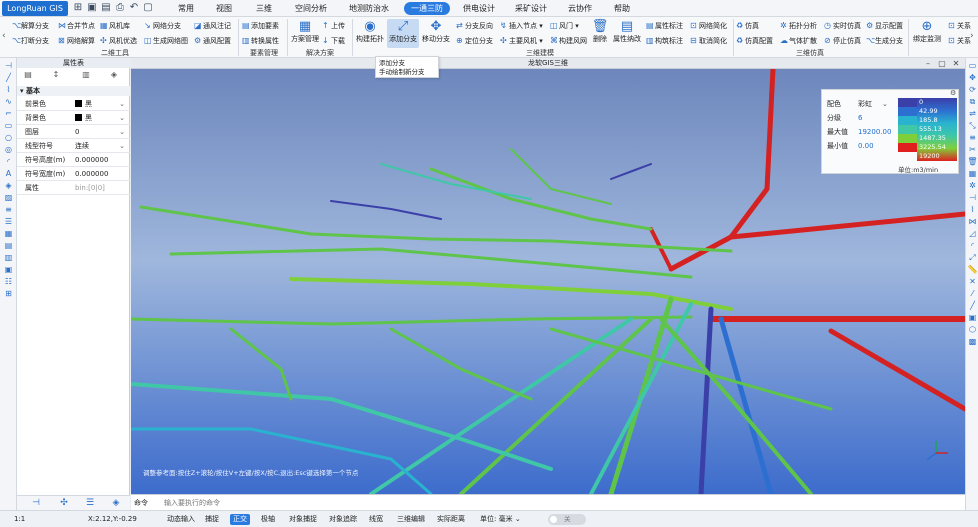 This screenshot has height=527, width=978. Describe the element at coordinates (8, 209) in the screenshot. I see `layer-tool-icon: ≡` at that location.